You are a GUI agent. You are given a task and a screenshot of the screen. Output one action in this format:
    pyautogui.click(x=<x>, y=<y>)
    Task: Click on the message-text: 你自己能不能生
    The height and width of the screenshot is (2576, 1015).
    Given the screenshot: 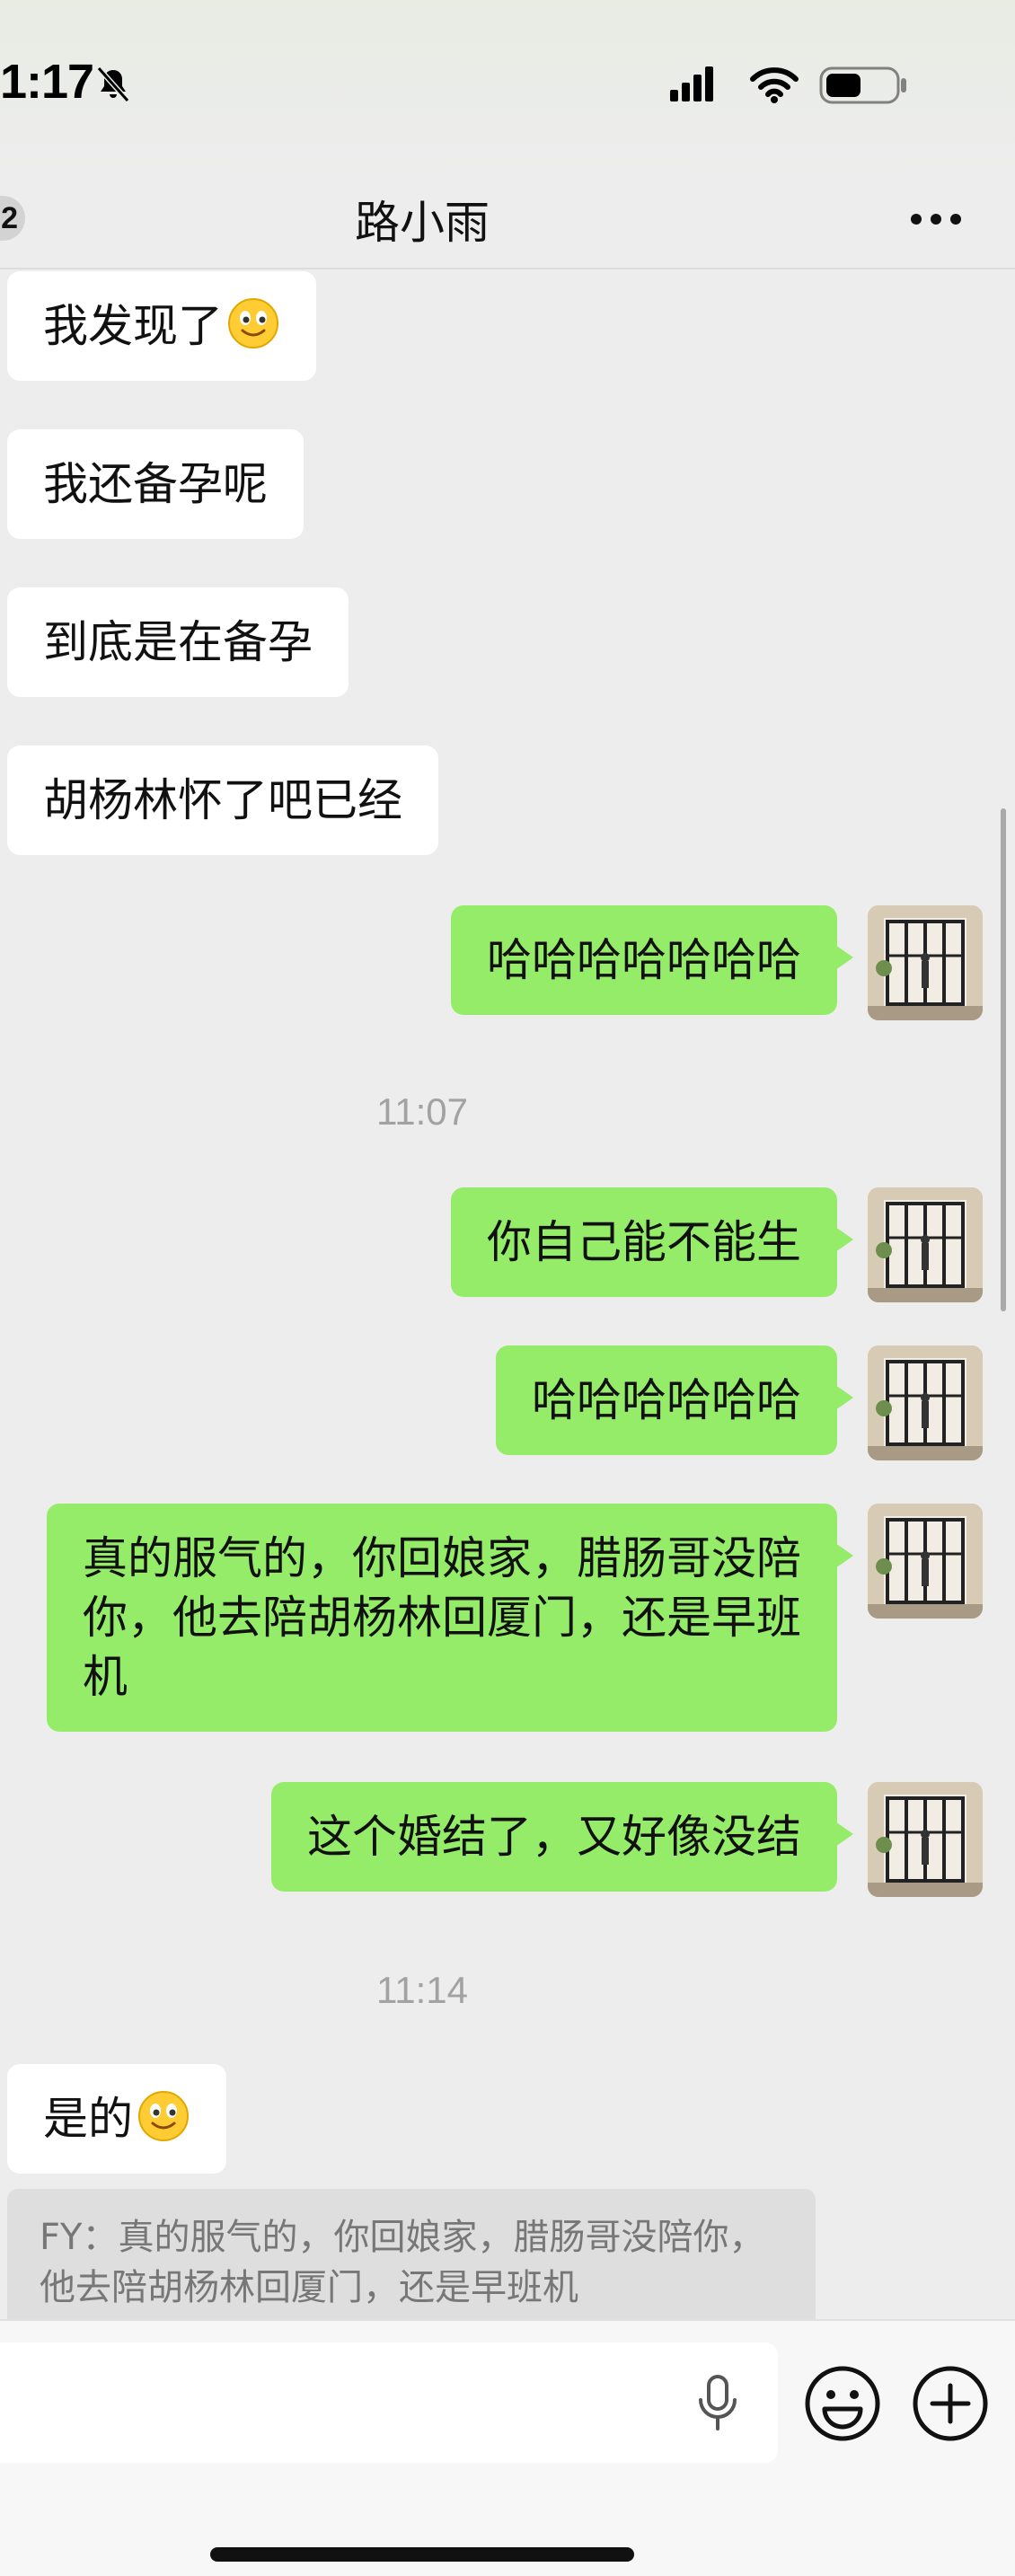 What is the action you would take?
    pyautogui.click(x=644, y=1242)
    